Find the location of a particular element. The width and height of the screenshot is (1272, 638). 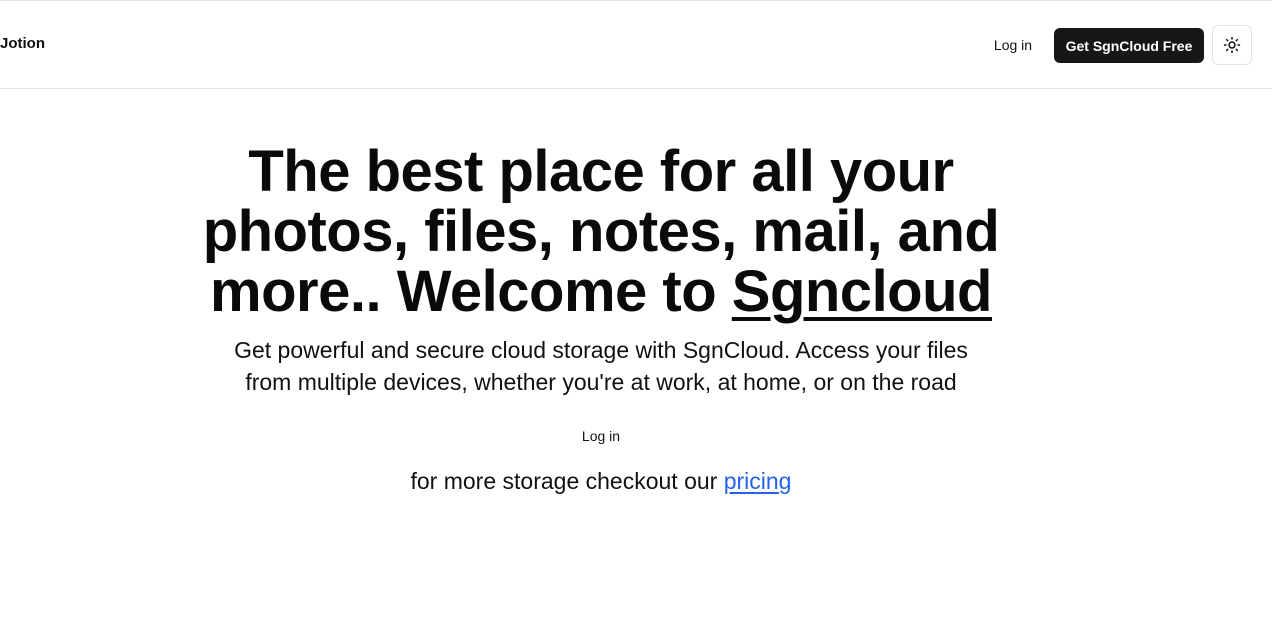

get-sgncloud-free-button: Get SgnCloud Free is located at coordinates (1129, 45).